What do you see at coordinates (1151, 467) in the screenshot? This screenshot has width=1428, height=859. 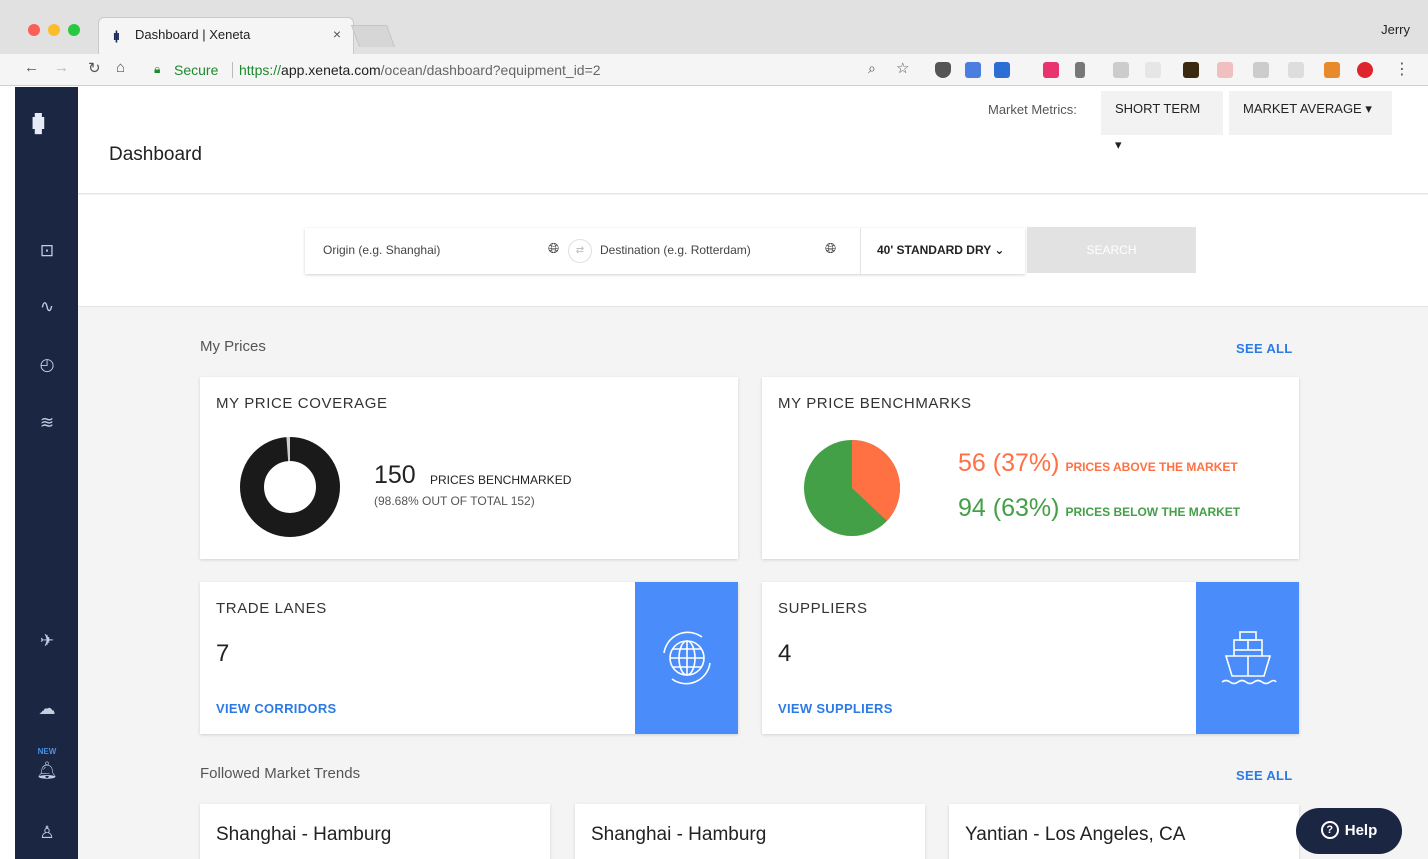 I see `above-market-label: PRICES ABOVE THE MARKET` at bounding box center [1151, 467].